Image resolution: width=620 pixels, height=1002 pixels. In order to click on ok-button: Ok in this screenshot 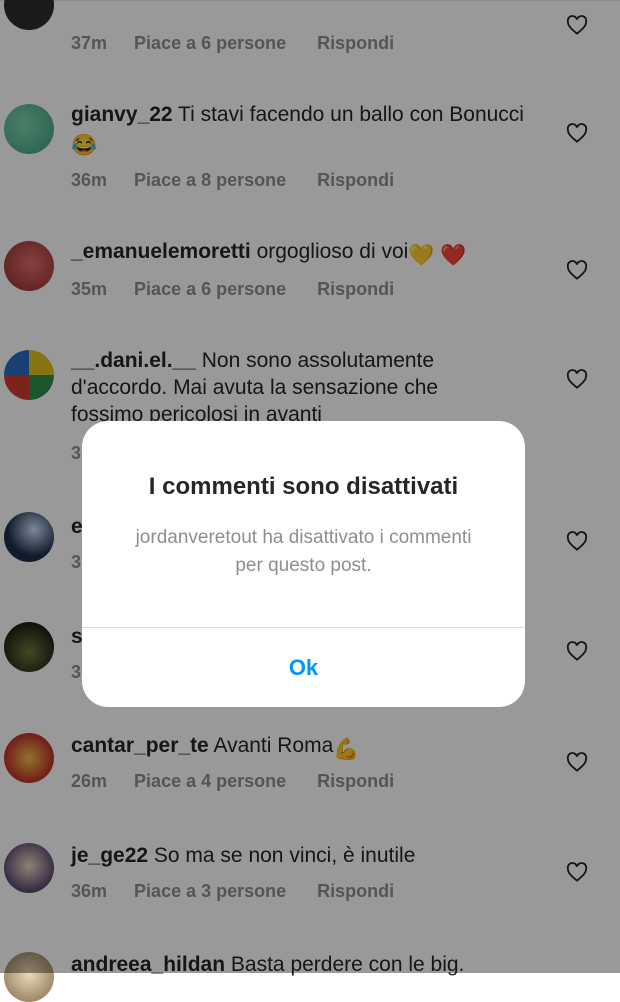, I will do `click(303, 667)`.